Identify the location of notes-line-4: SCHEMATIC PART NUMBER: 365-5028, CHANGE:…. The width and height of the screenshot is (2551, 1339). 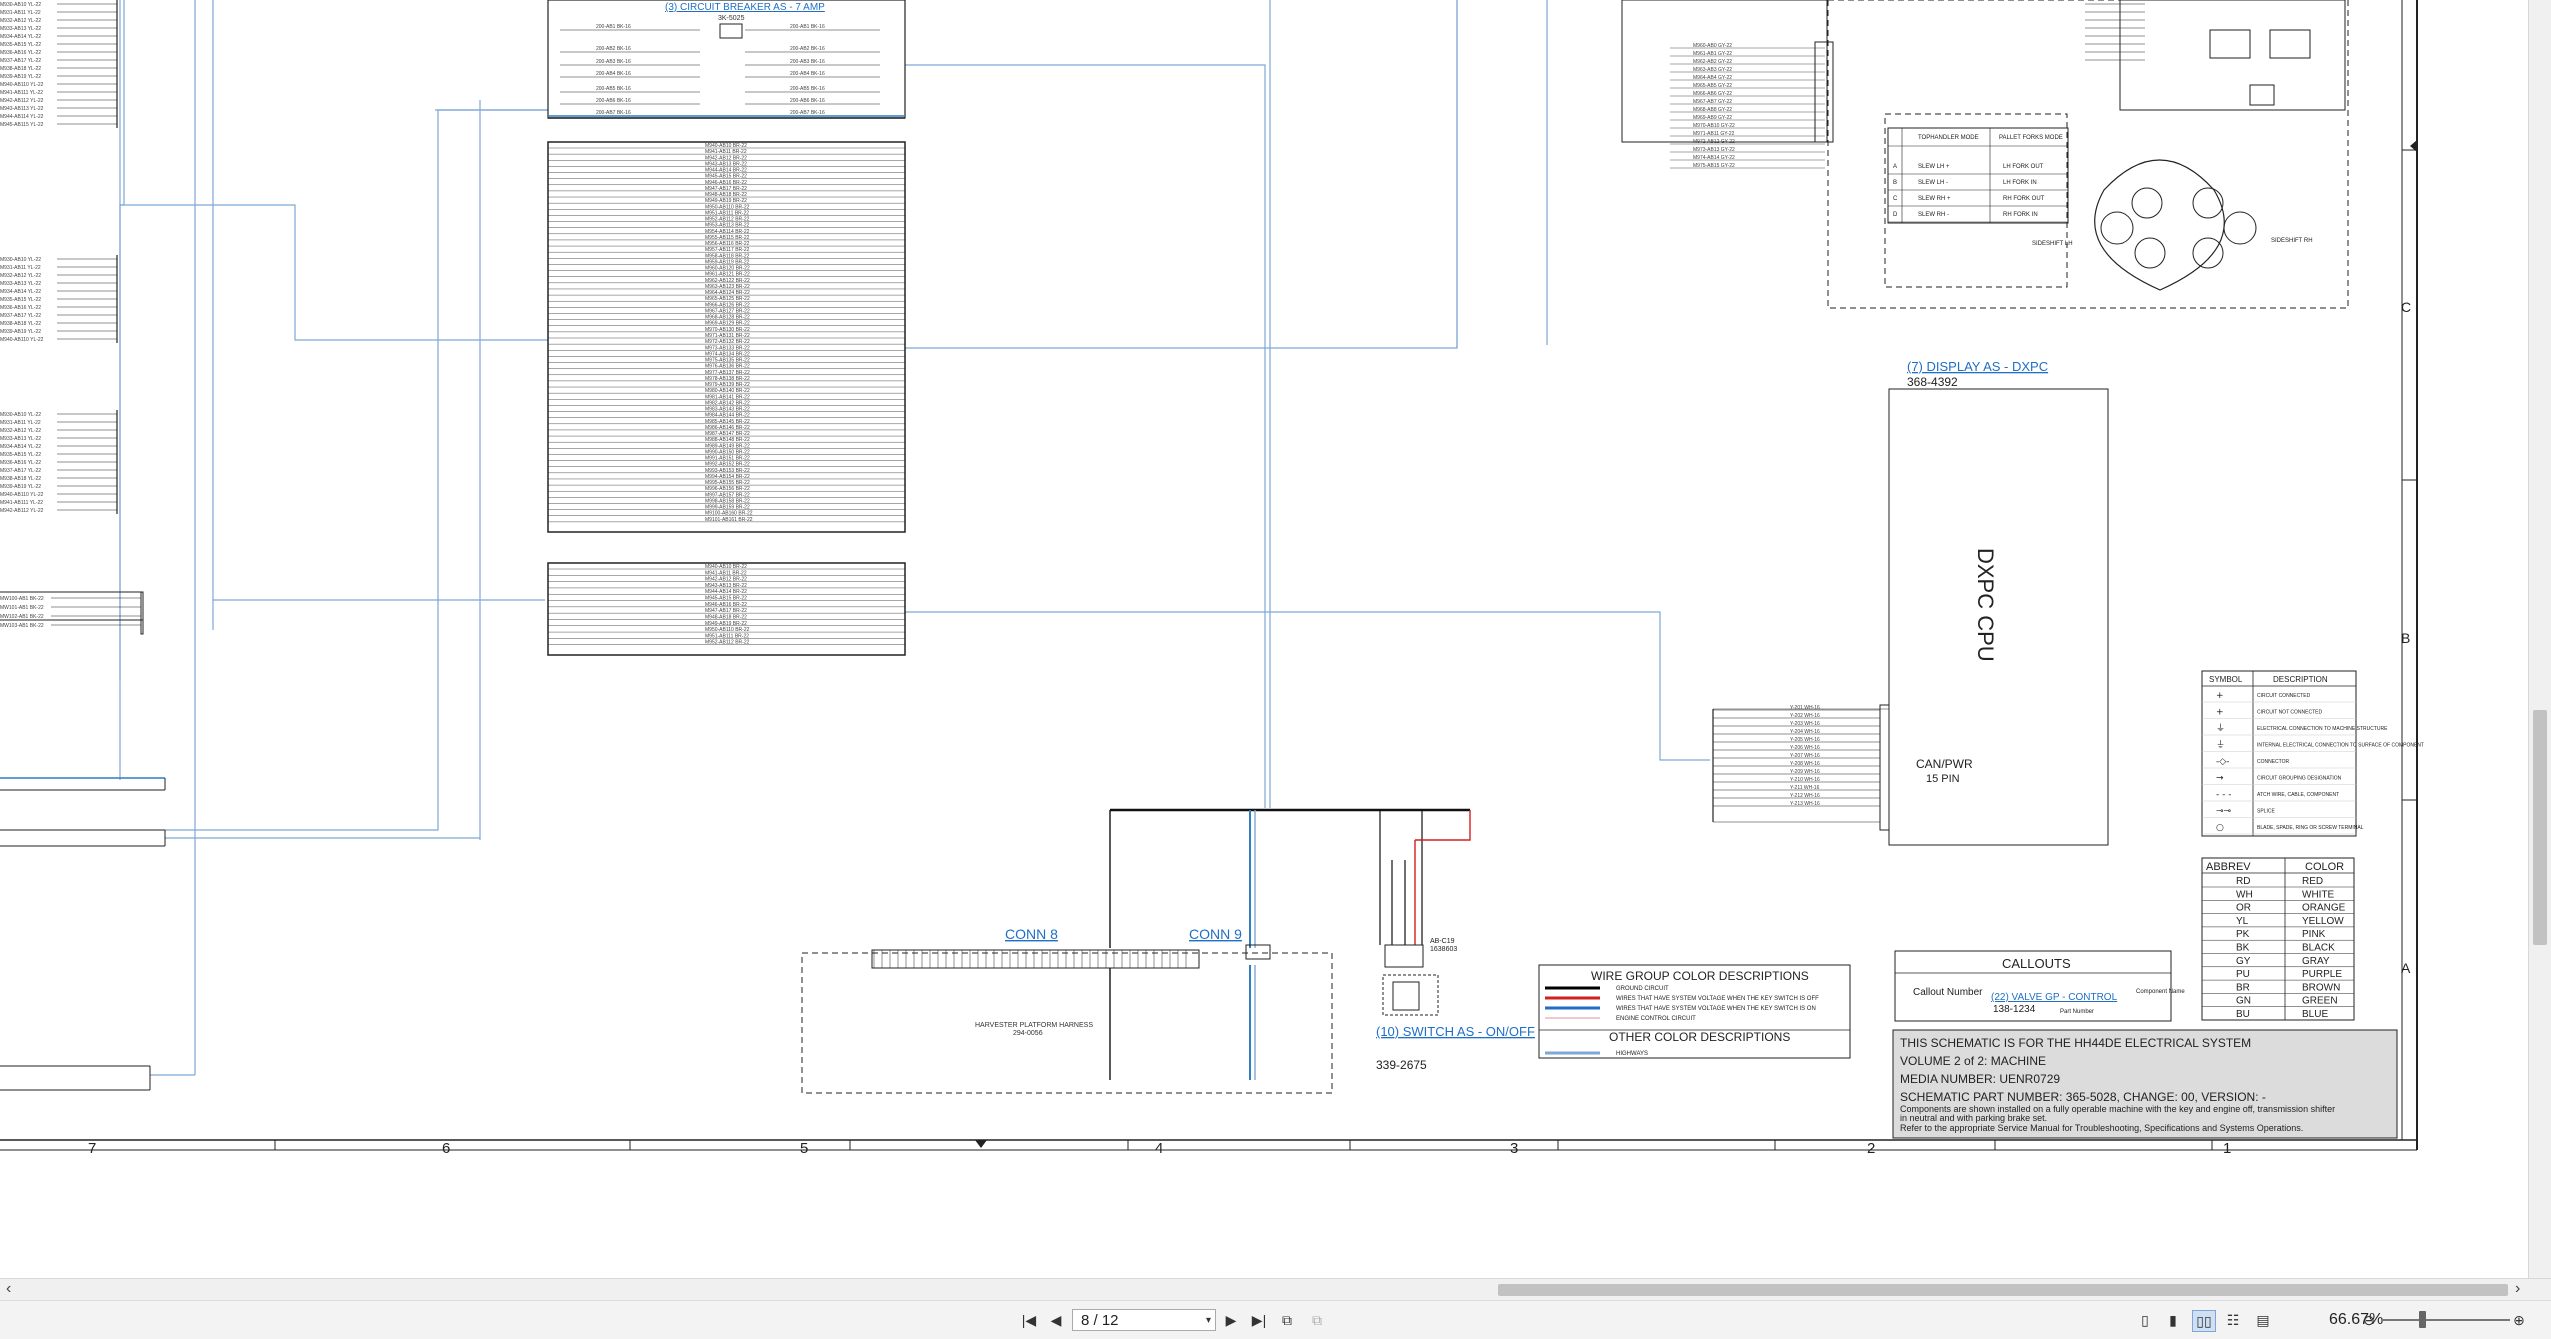
(2083, 1097).